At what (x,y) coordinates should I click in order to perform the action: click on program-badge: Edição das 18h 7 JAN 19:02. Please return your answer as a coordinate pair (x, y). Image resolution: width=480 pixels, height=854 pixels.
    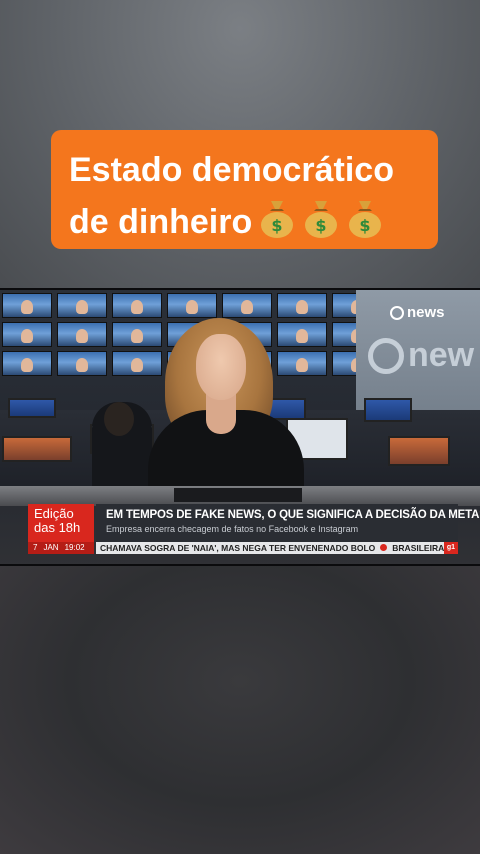
    Looking at the image, I should click on (61, 529).